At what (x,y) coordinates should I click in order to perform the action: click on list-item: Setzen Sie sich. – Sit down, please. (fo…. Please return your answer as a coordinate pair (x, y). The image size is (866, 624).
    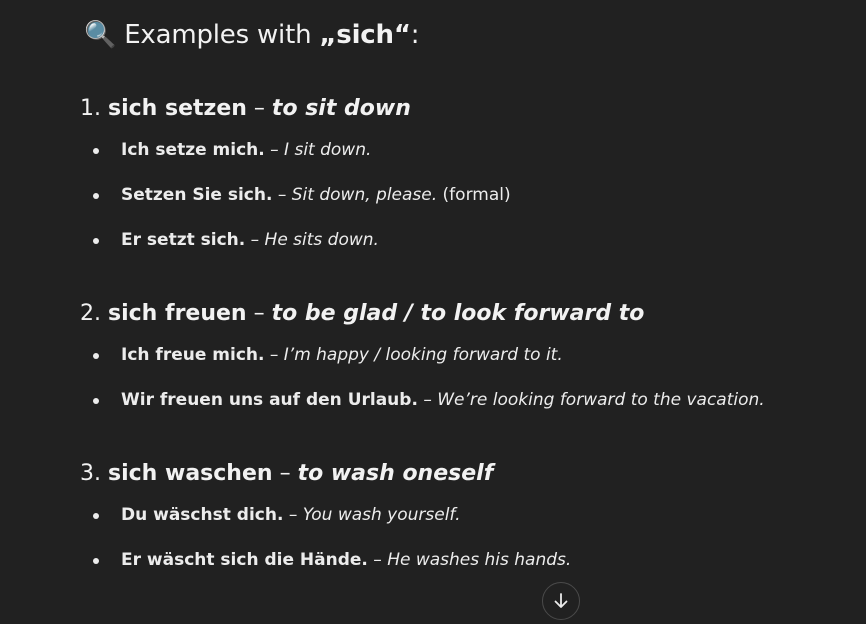
    Looking at the image, I should click on (450, 201).